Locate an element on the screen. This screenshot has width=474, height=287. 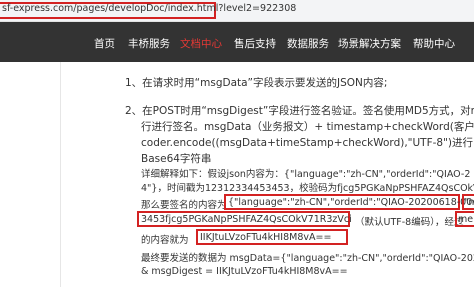
sign-content-cut-text: "m is located at coordinates (469, 202).